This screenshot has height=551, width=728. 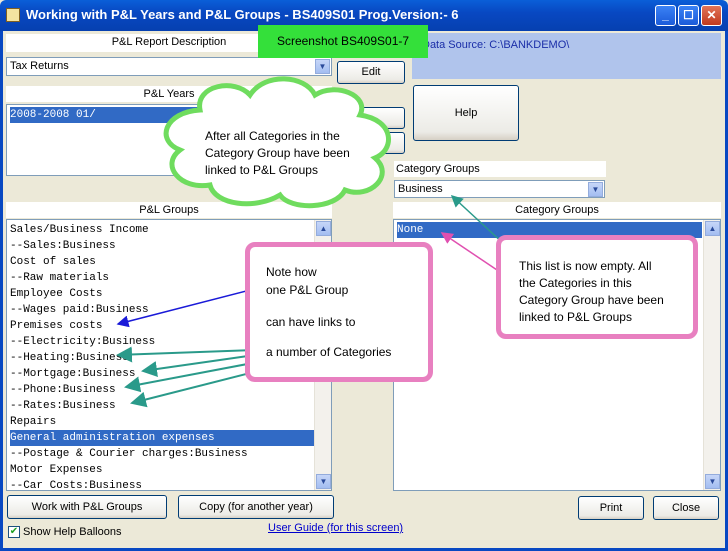 I want to click on arrow-heating, so click(x=186, y=354).